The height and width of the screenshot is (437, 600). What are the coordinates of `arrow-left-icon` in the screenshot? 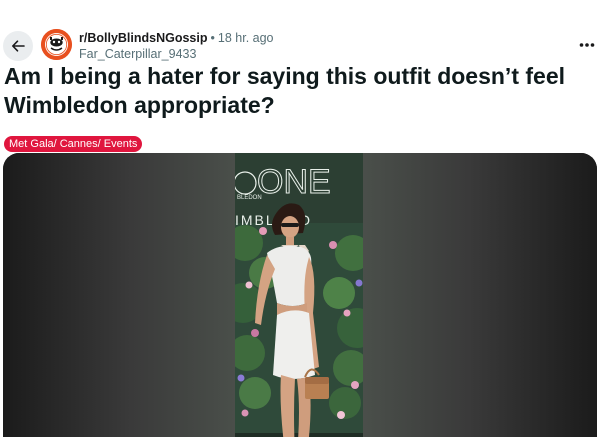 It's located at (18, 46).